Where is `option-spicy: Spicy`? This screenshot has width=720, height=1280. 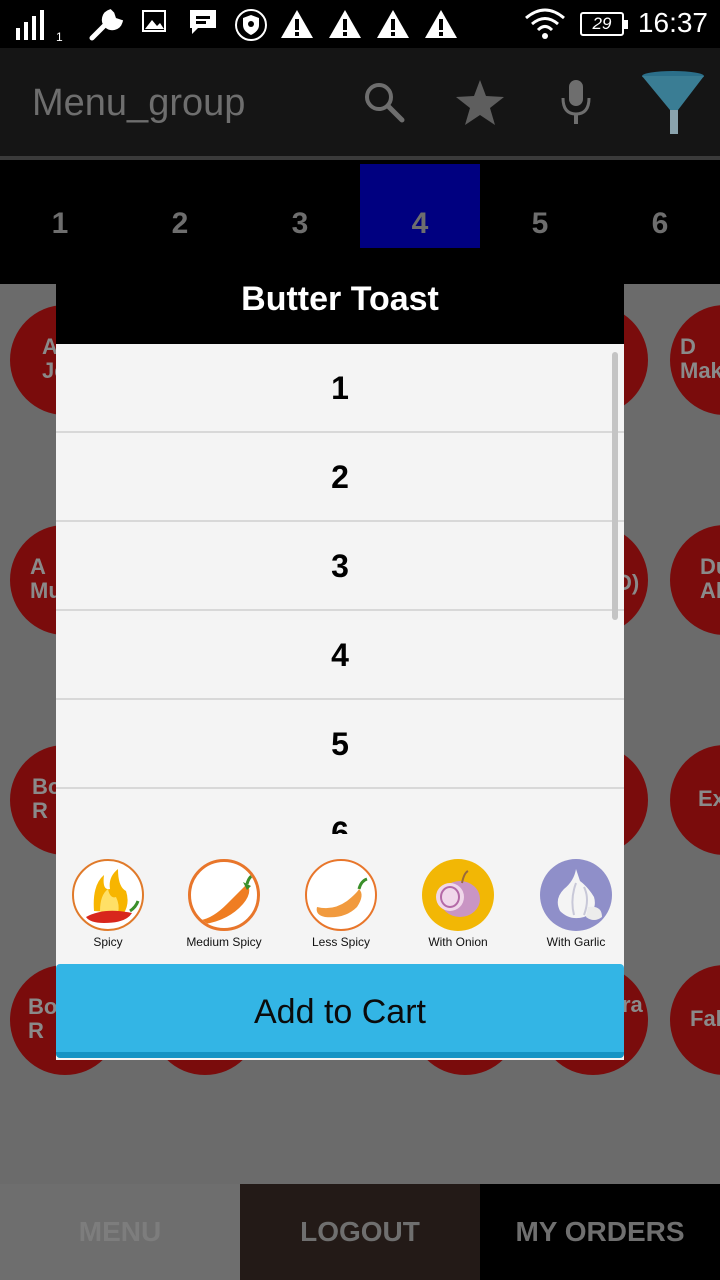
option-spicy: Spicy is located at coordinates (108, 904).